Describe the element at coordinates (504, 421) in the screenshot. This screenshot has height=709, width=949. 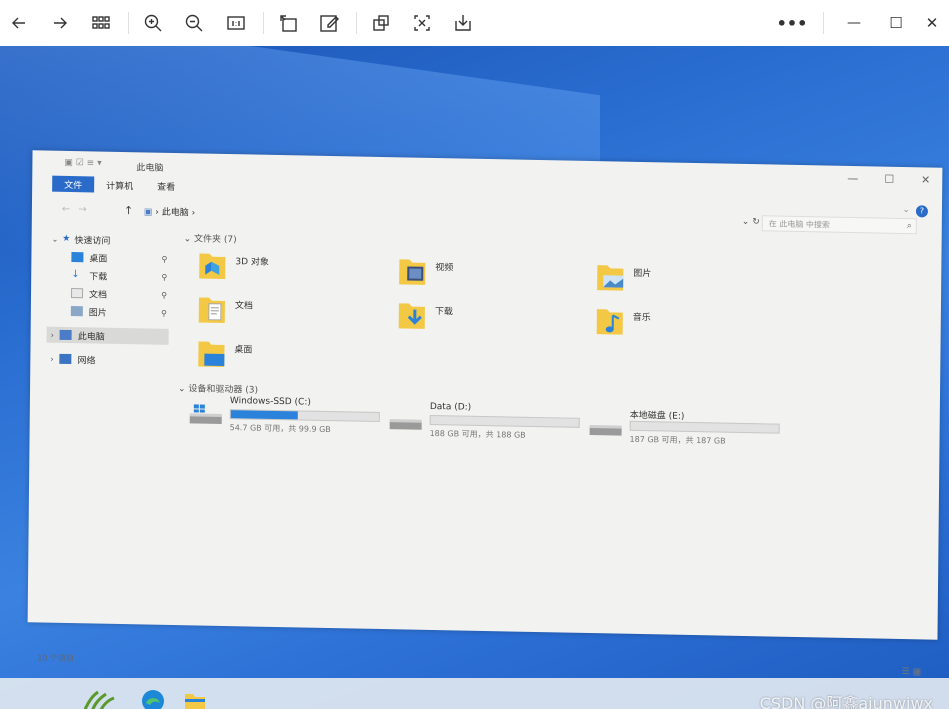
I see `drive-usage-bar` at that location.